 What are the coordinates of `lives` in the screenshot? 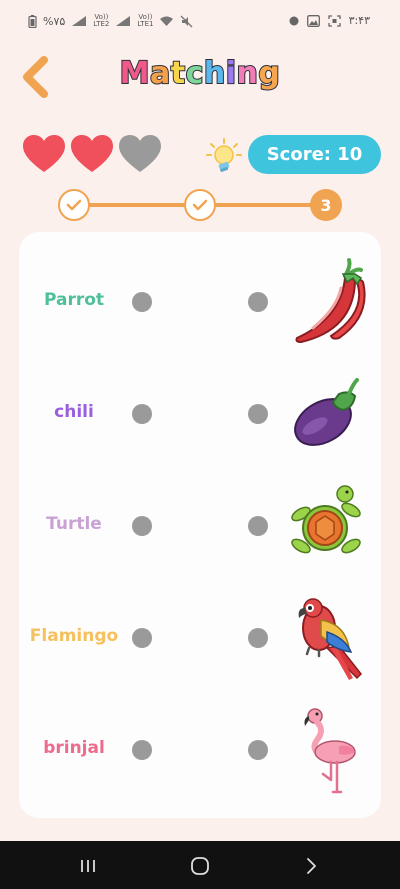 It's located at (92, 154).